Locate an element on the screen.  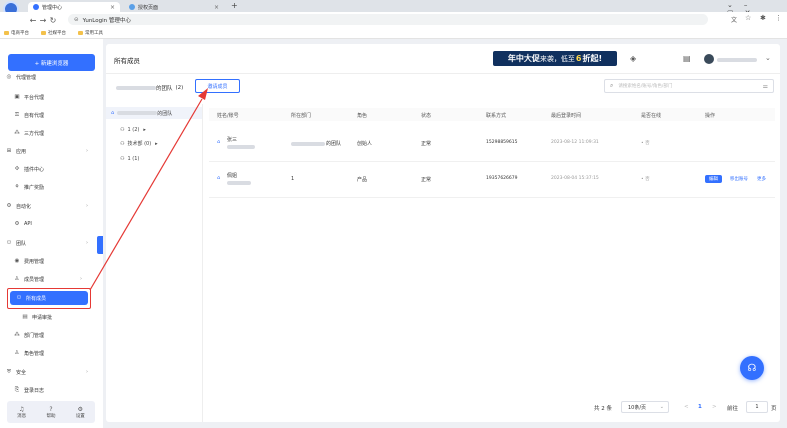
arrow-head is located at coordinates (203, 94).